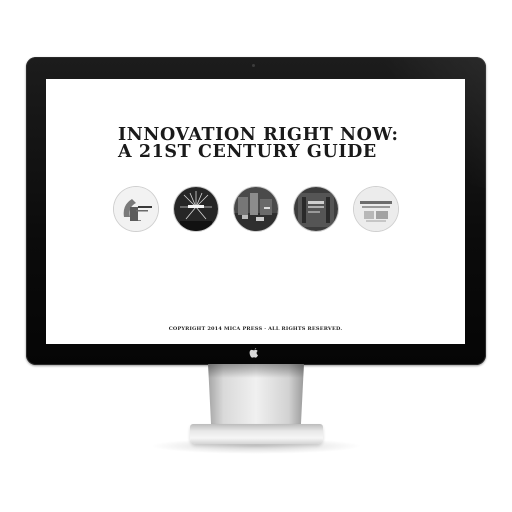 Image resolution: width=512 pixels, height=512 pixels. What do you see at coordinates (254, 353) in the screenshot?
I see `apple-icon` at bounding box center [254, 353].